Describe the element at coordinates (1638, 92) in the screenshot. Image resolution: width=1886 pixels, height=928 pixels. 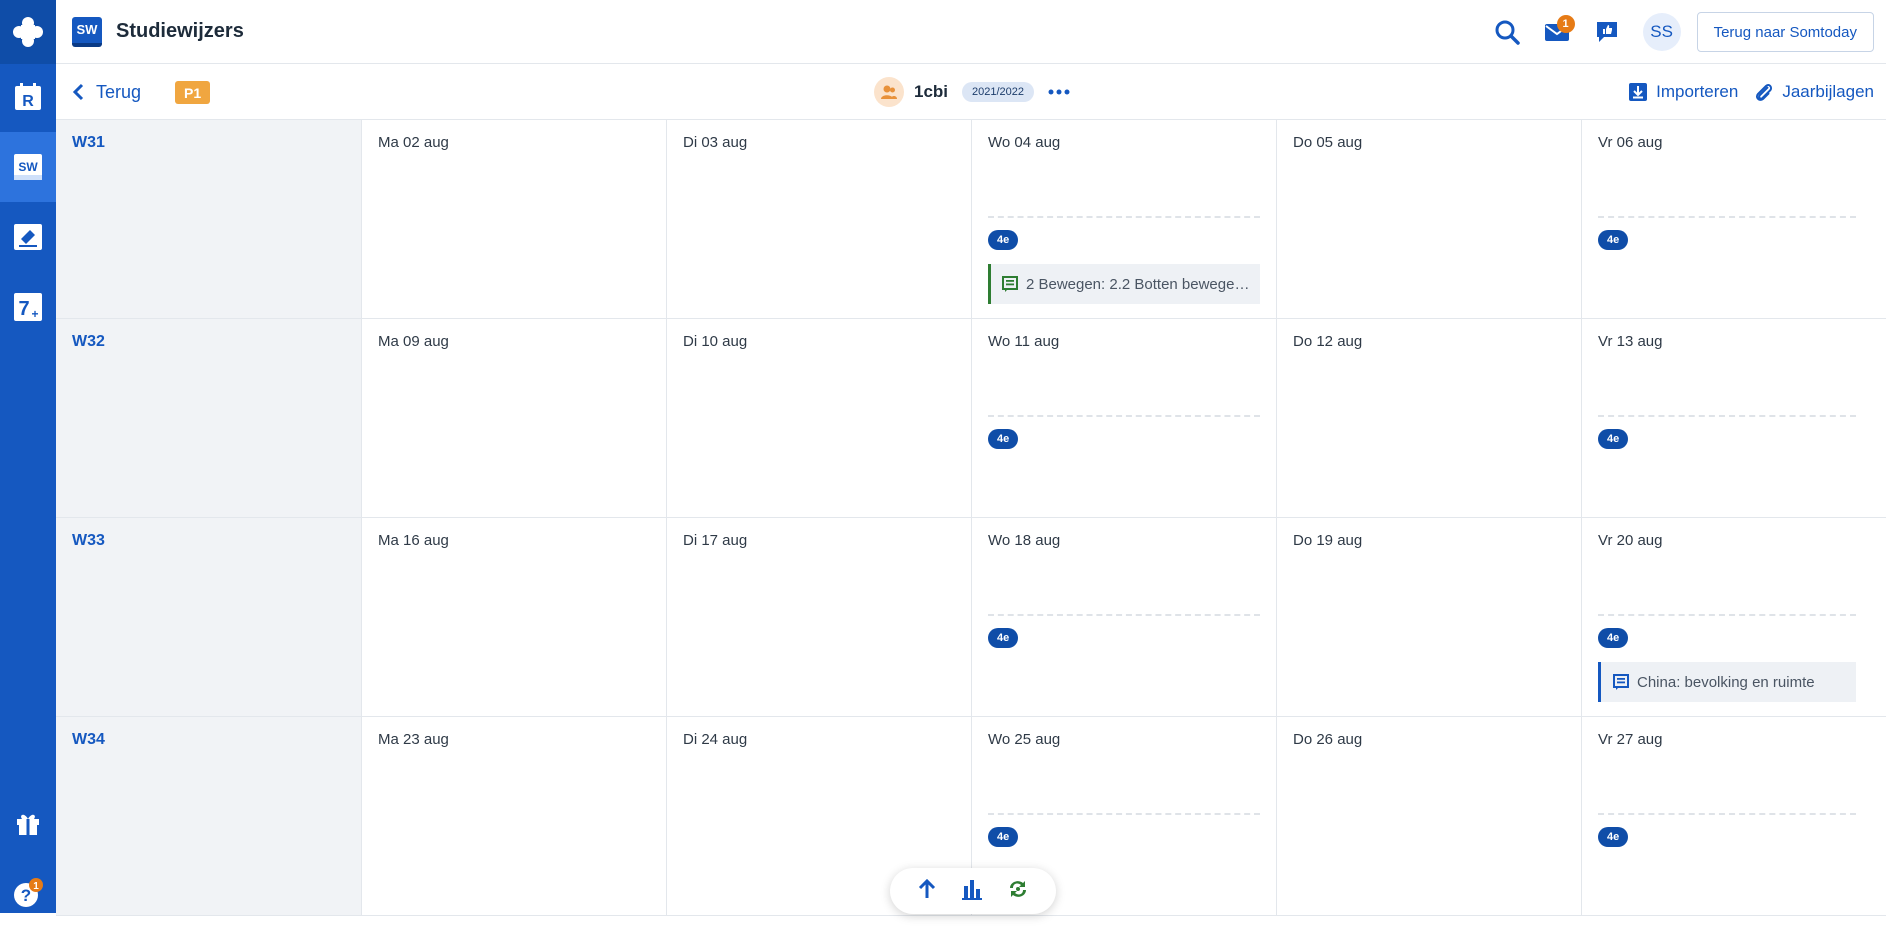
I see `download-icon` at that location.